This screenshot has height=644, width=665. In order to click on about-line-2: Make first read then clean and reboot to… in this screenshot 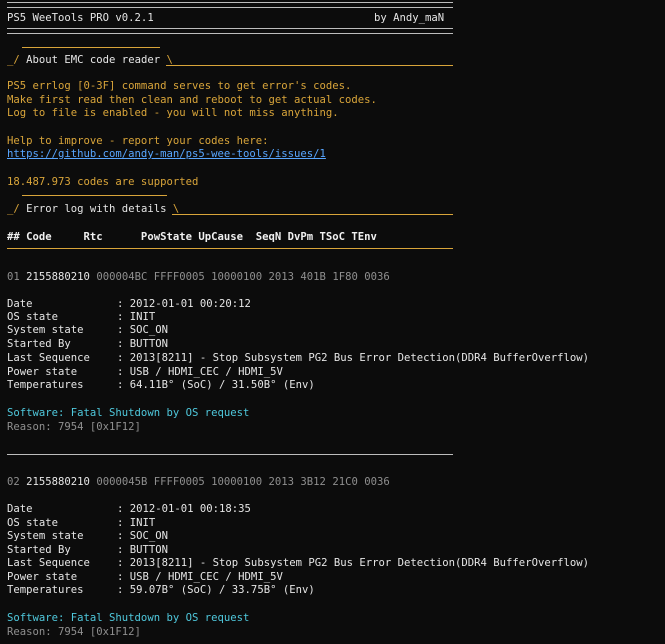, I will do `click(192, 100)`.